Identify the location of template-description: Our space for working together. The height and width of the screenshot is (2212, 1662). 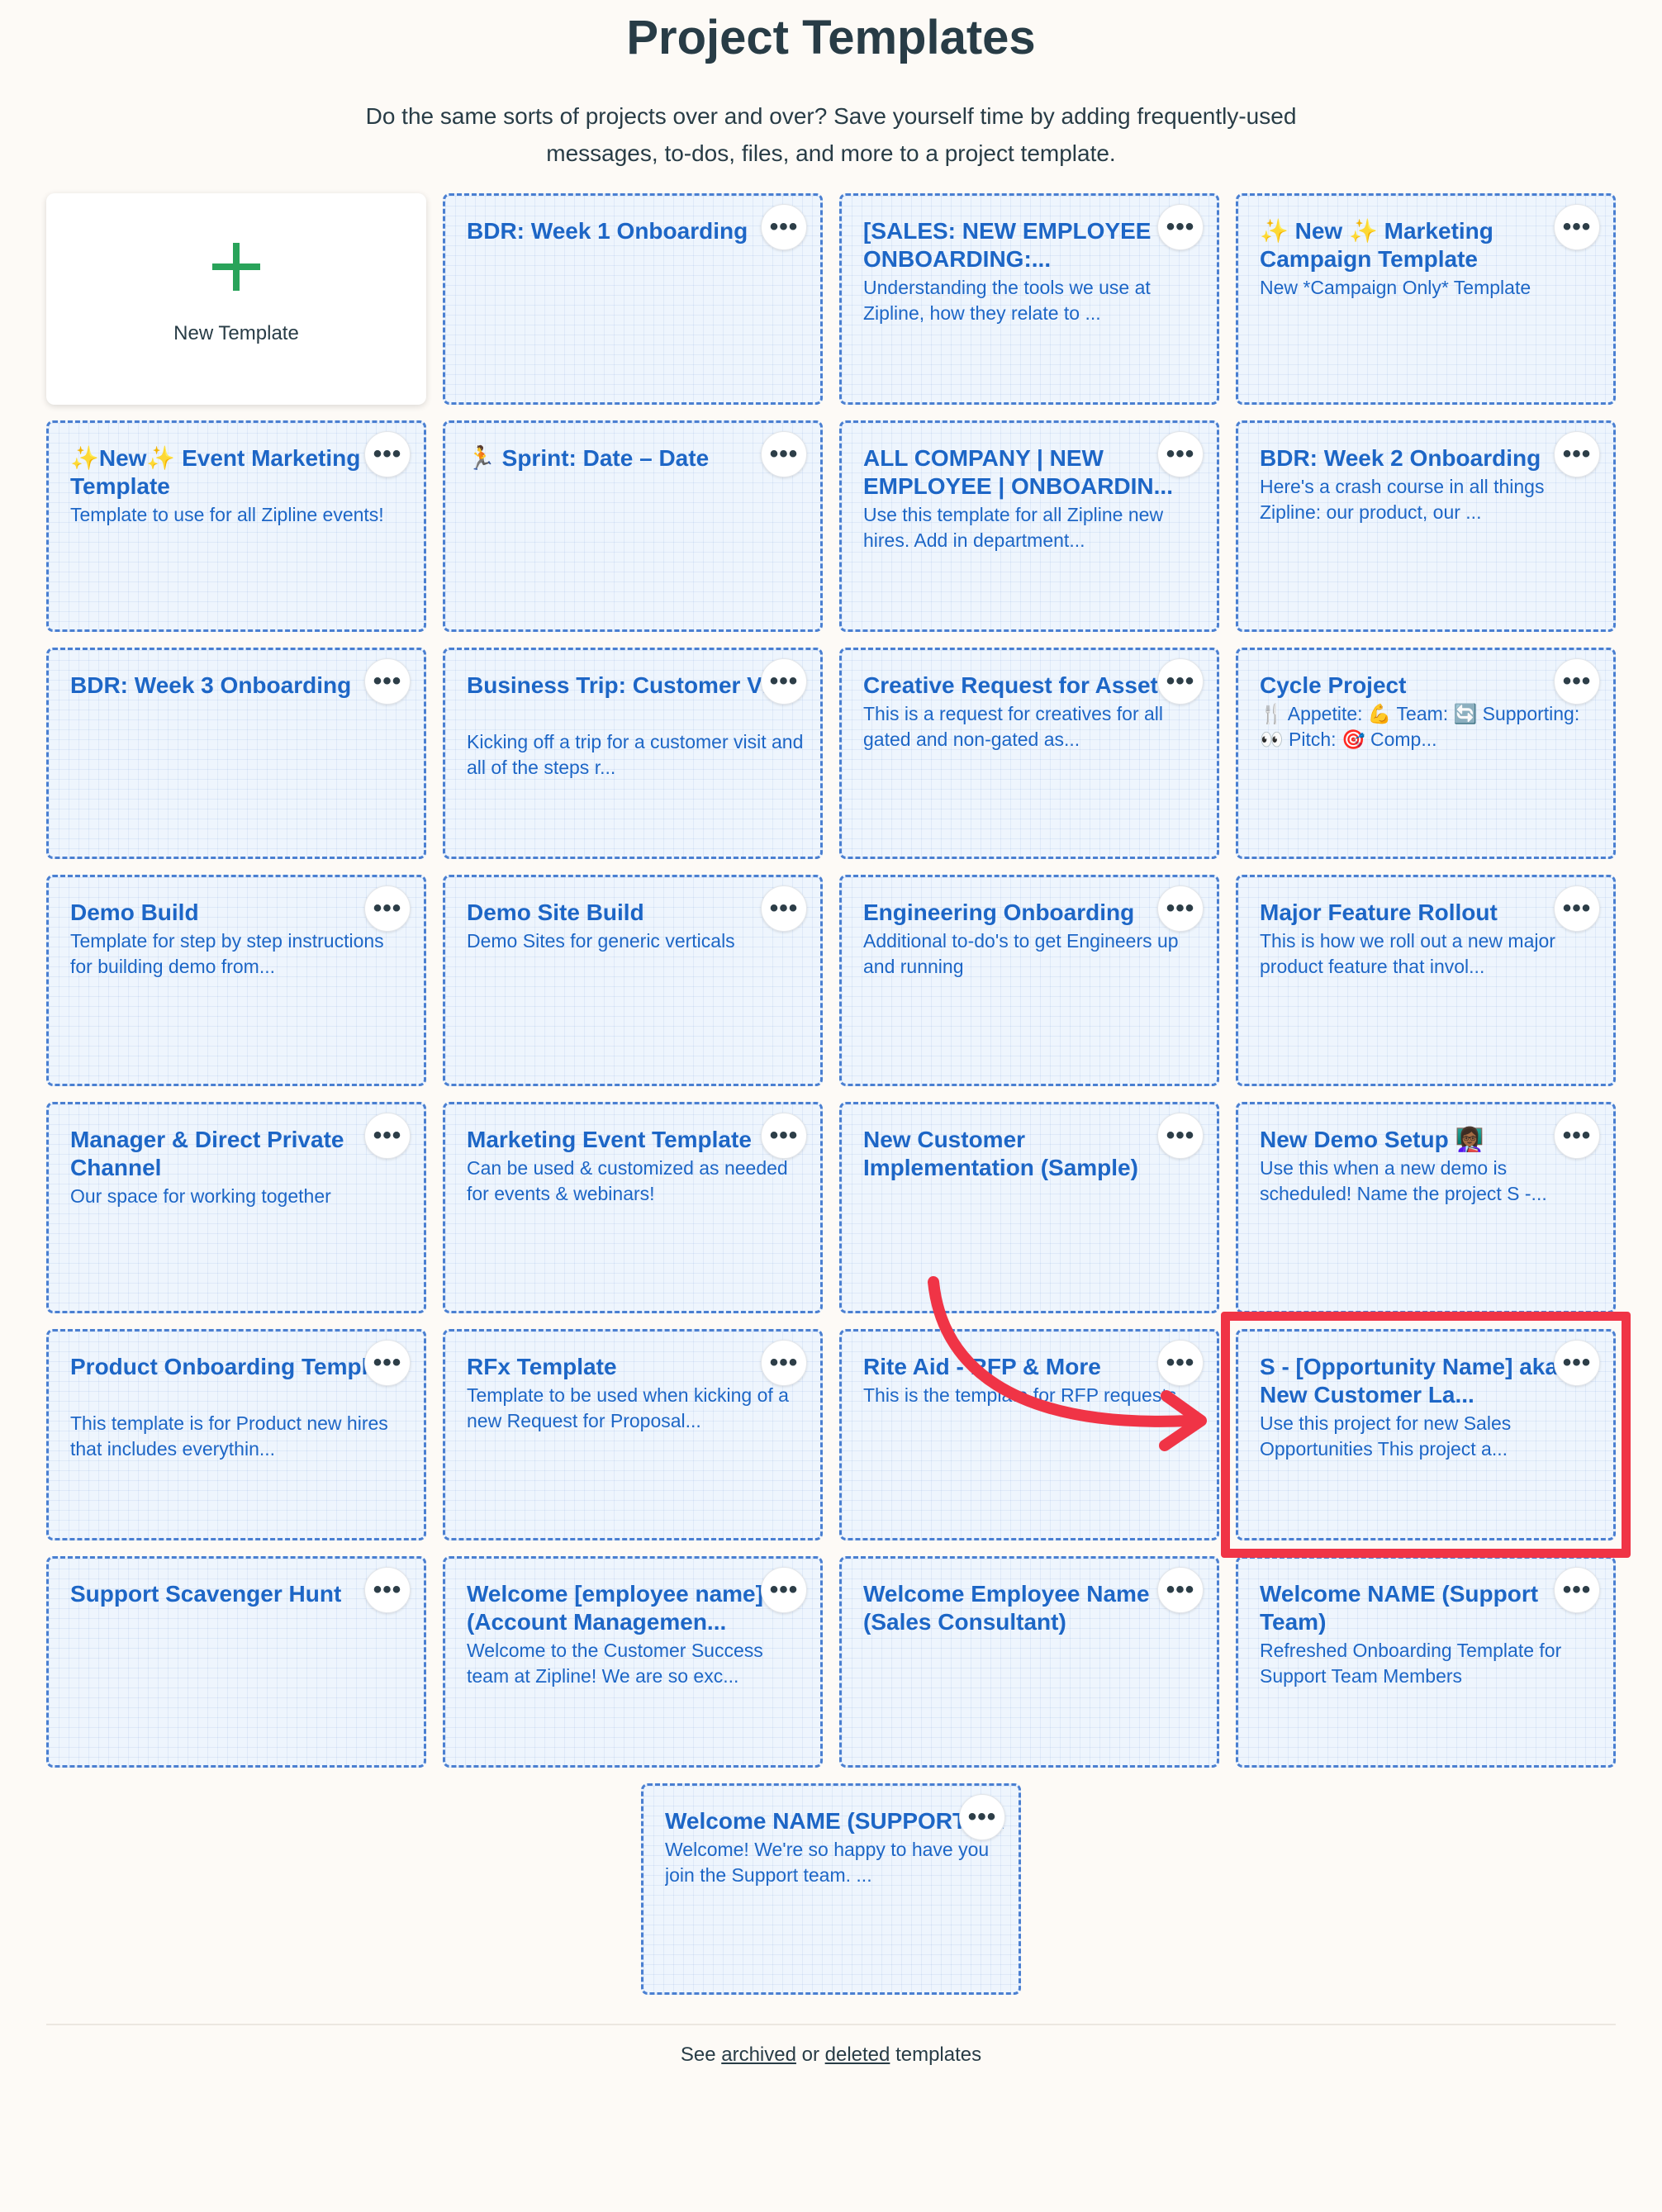
(200, 1196).